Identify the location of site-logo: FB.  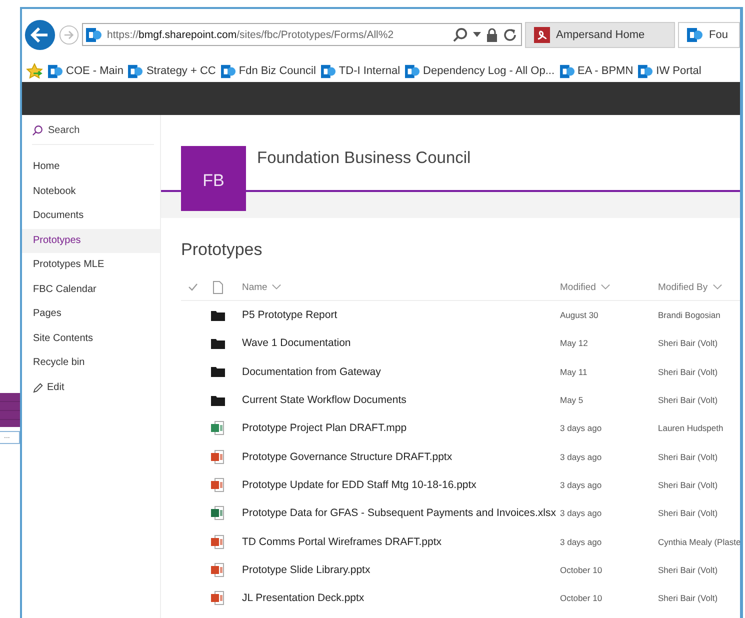
(213, 178).